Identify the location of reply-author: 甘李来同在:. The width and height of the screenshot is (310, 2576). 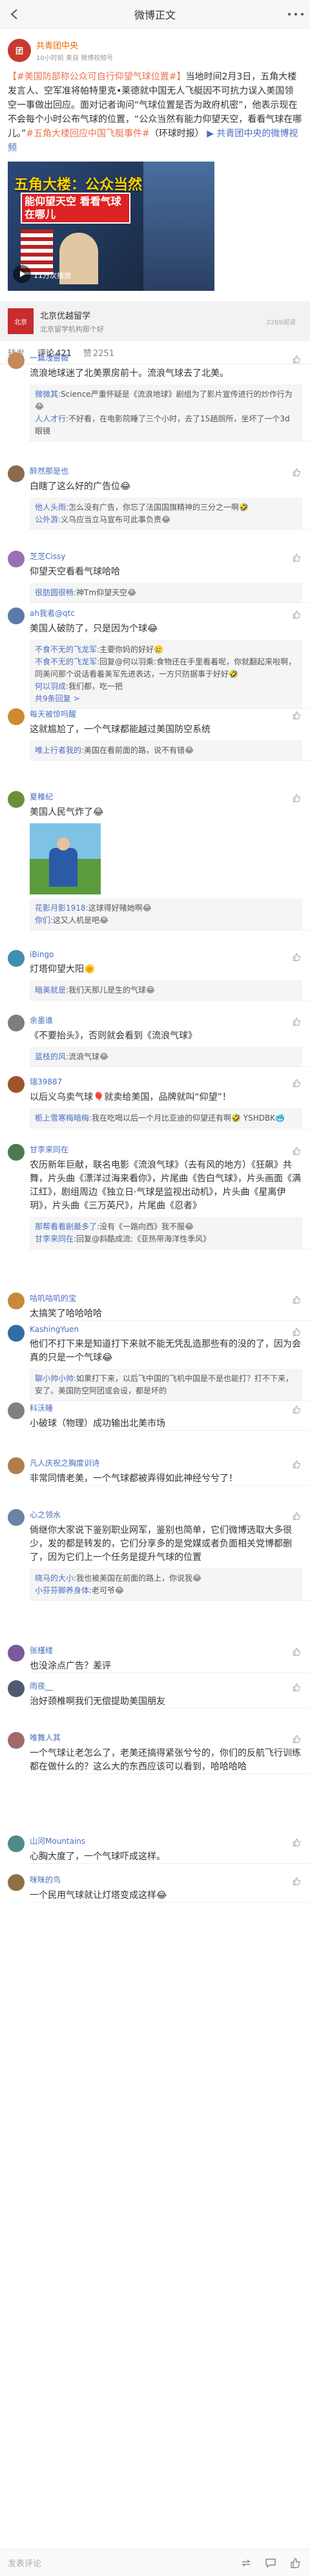
(56, 1238).